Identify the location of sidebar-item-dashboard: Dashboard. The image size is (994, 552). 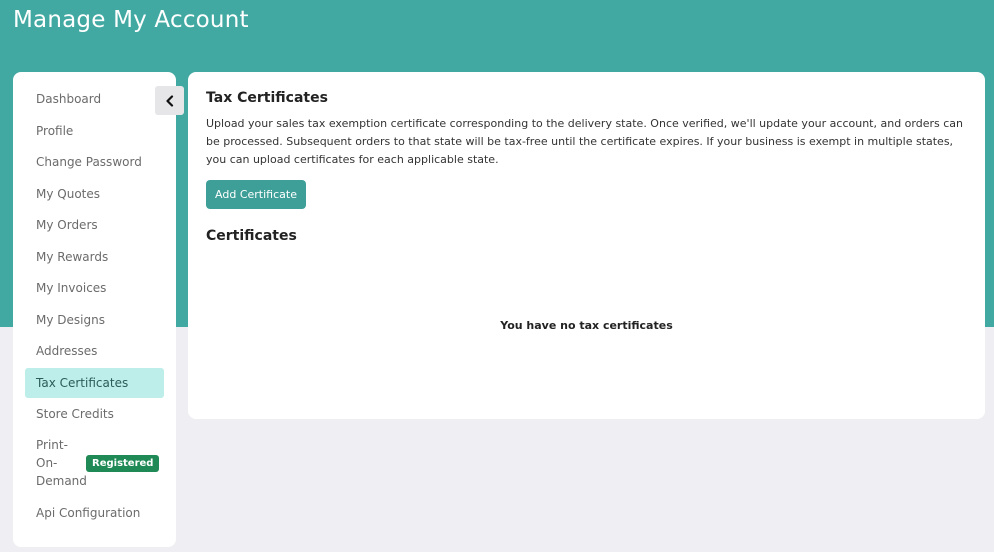
(94, 99).